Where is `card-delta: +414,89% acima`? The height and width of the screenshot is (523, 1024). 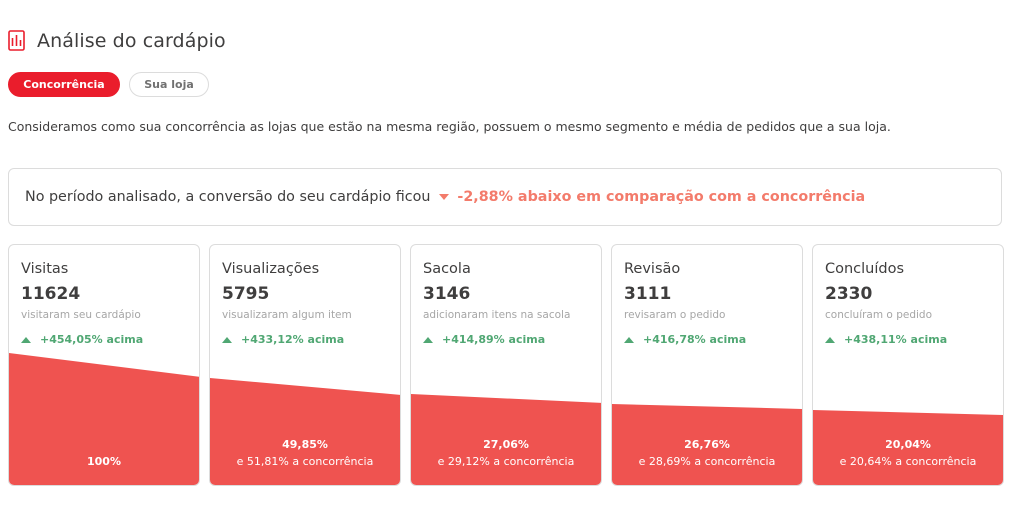 card-delta: +414,89% acima is located at coordinates (484, 339).